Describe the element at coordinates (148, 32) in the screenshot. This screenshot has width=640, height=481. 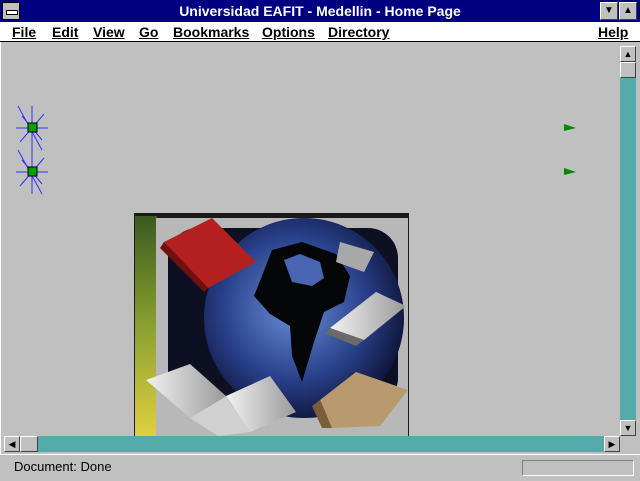
I see `menu-go: Go` at that location.